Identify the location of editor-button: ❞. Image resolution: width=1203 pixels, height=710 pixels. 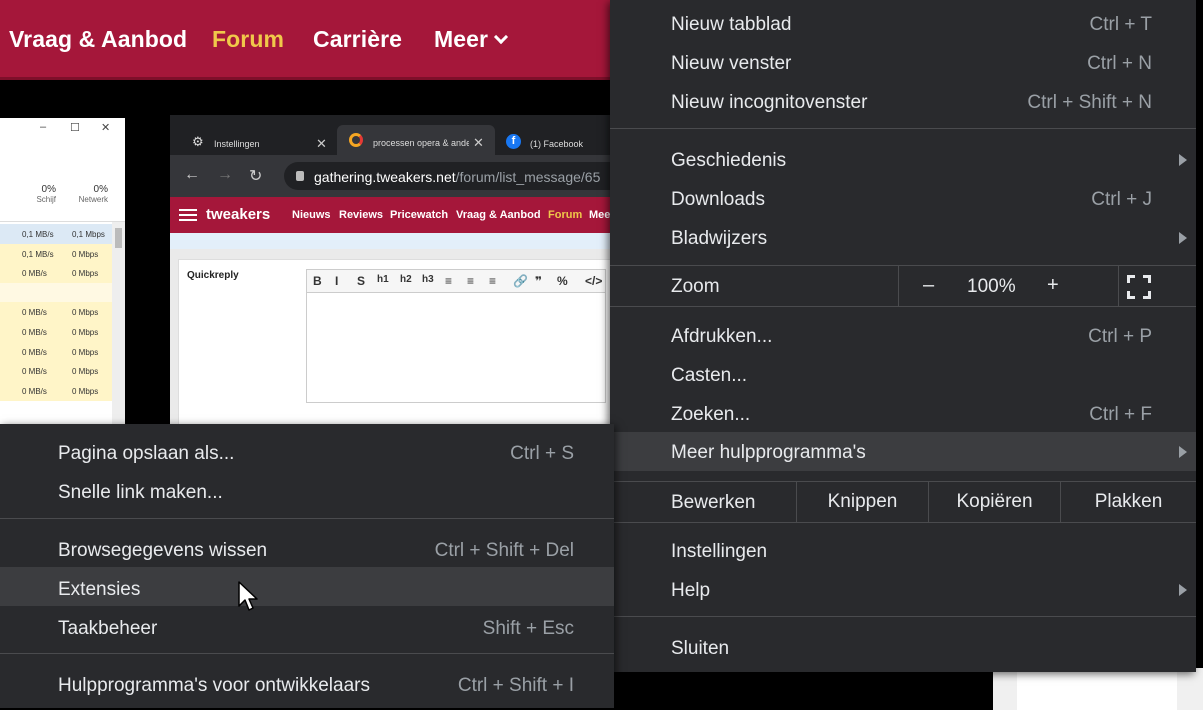
(538, 281).